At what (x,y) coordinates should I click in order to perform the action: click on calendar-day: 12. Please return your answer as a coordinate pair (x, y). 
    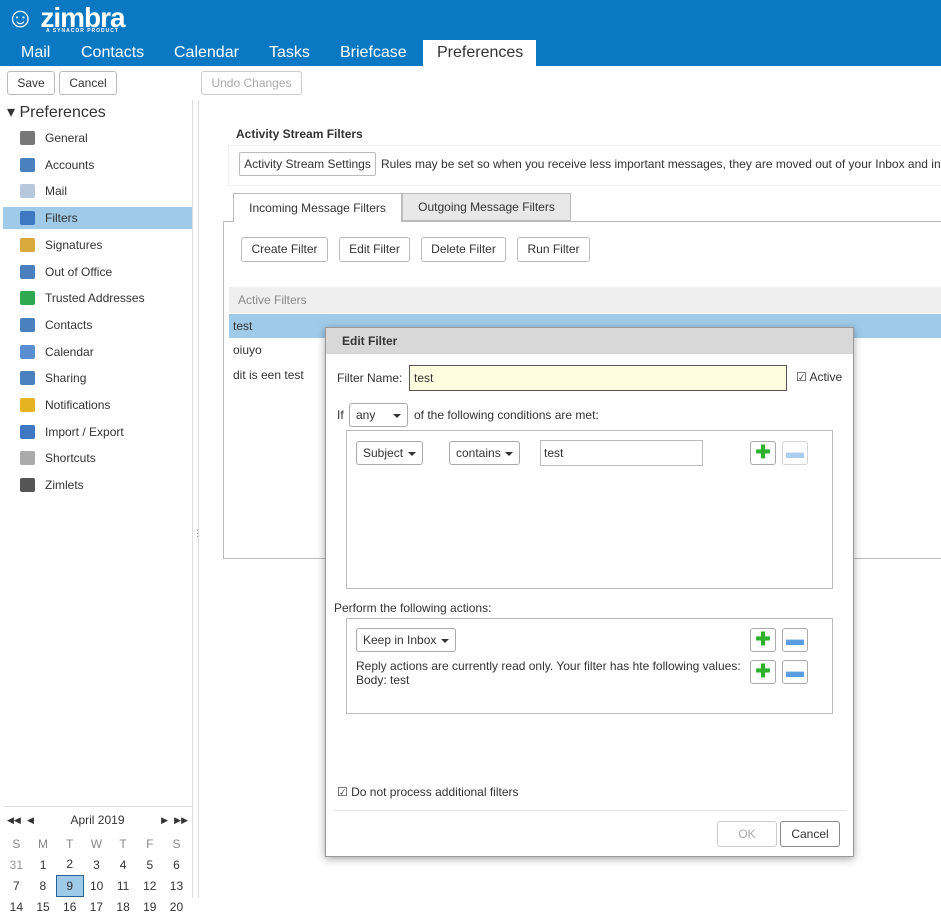
    Looking at the image, I should click on (149, 885).